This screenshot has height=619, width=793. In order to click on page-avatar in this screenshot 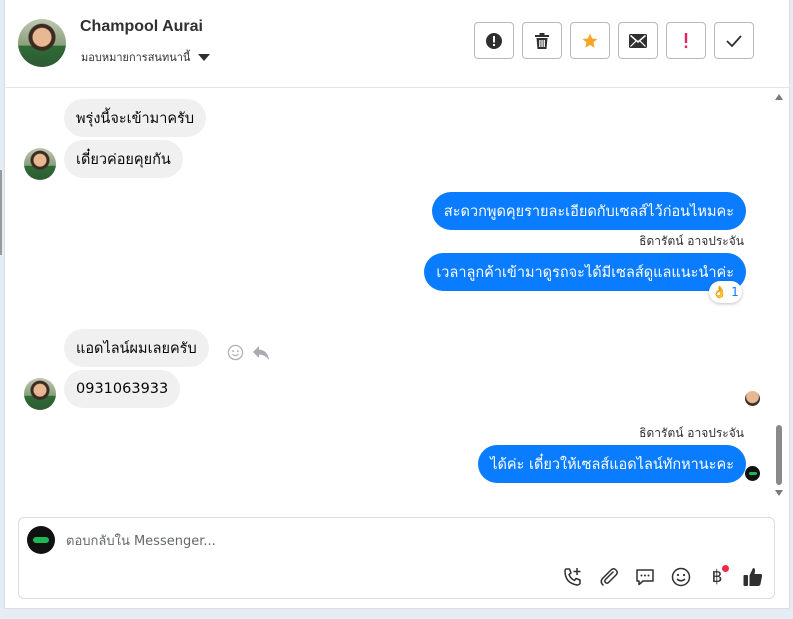, I will do `click(41, 540)`.